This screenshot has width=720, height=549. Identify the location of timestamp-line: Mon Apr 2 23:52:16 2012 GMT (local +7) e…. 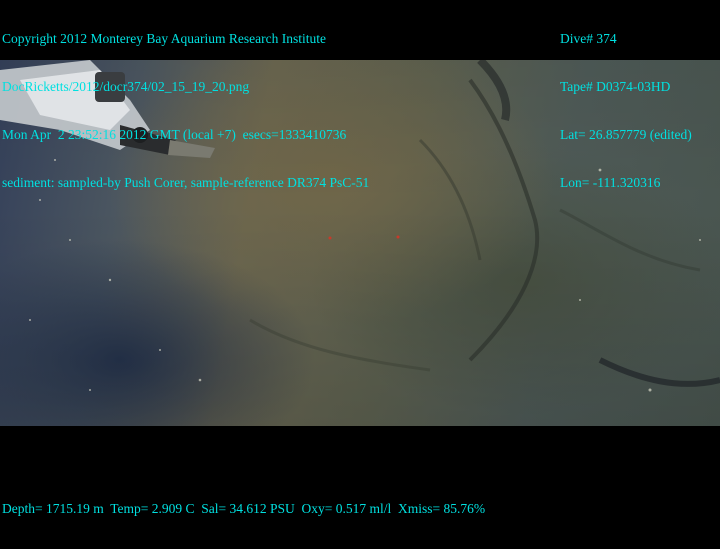
(174, 134).